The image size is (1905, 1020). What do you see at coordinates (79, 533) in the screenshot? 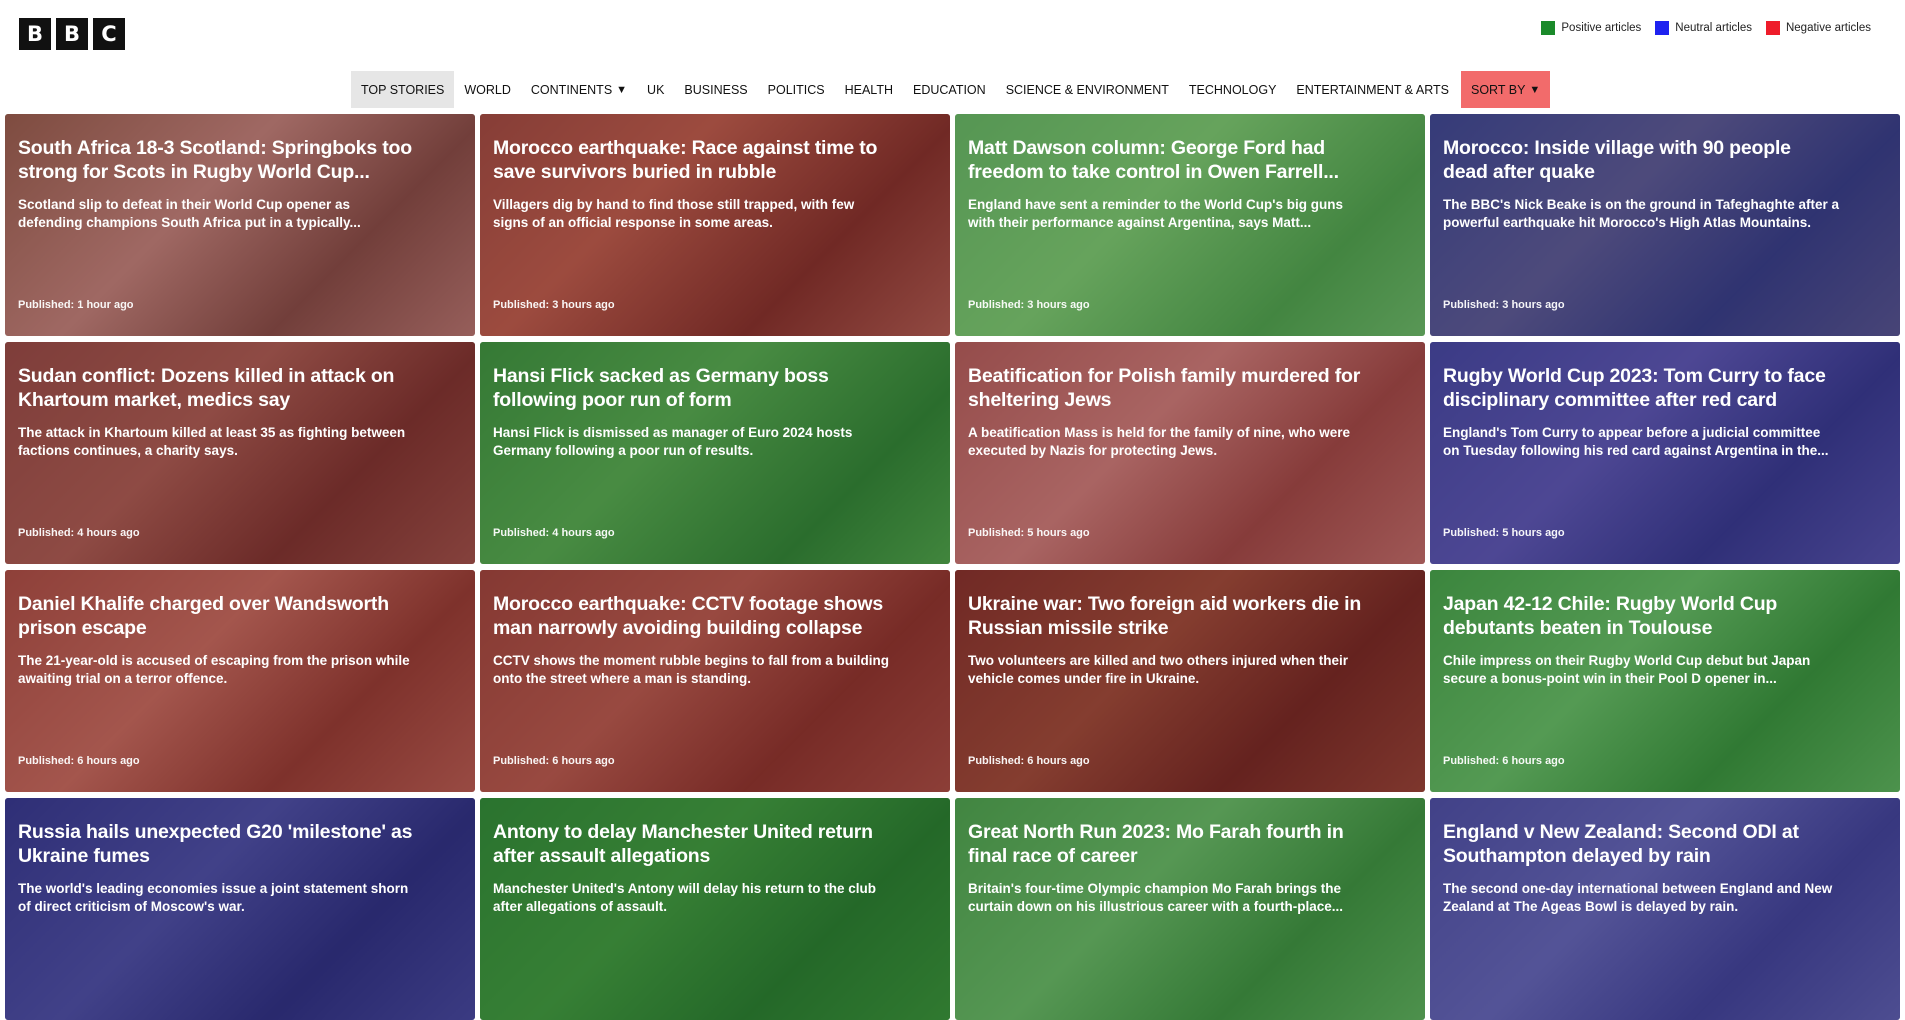
I see `article-published: Published: 4 hours ago` at bounding box center [79, 533].